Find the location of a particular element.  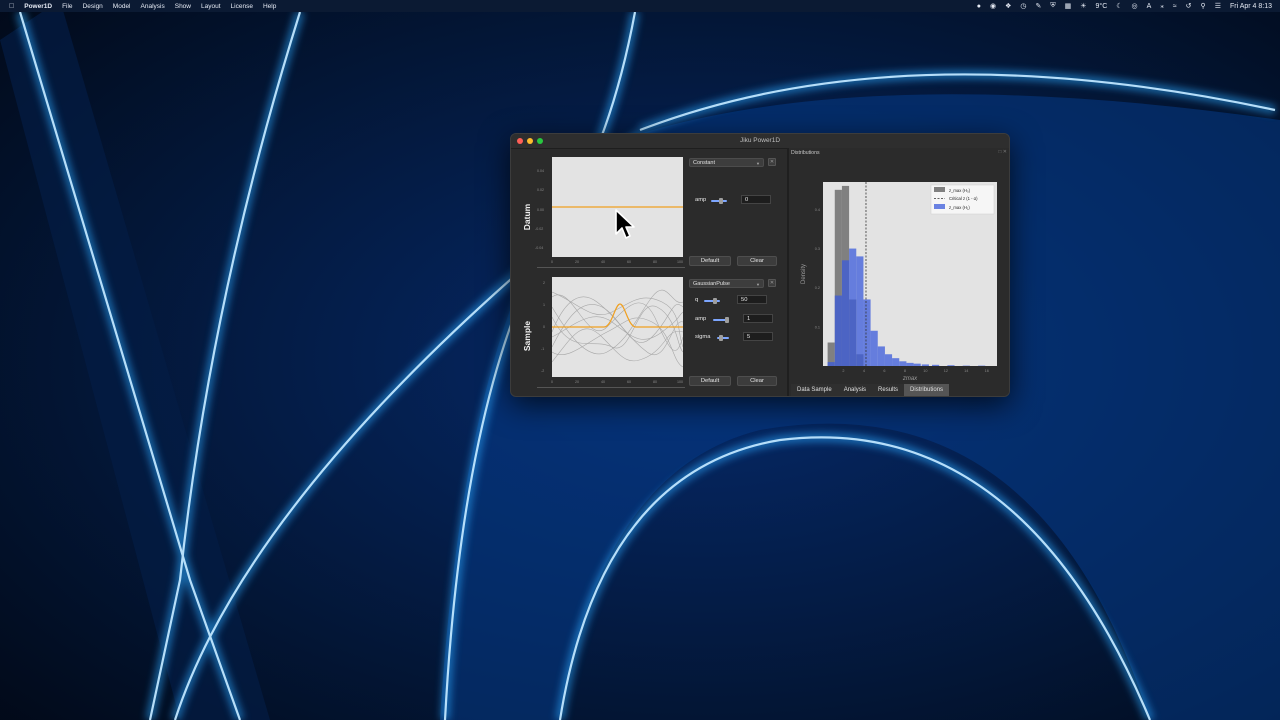

window-titlebar: Jiku Power1D is located at coordinates (760, 141).